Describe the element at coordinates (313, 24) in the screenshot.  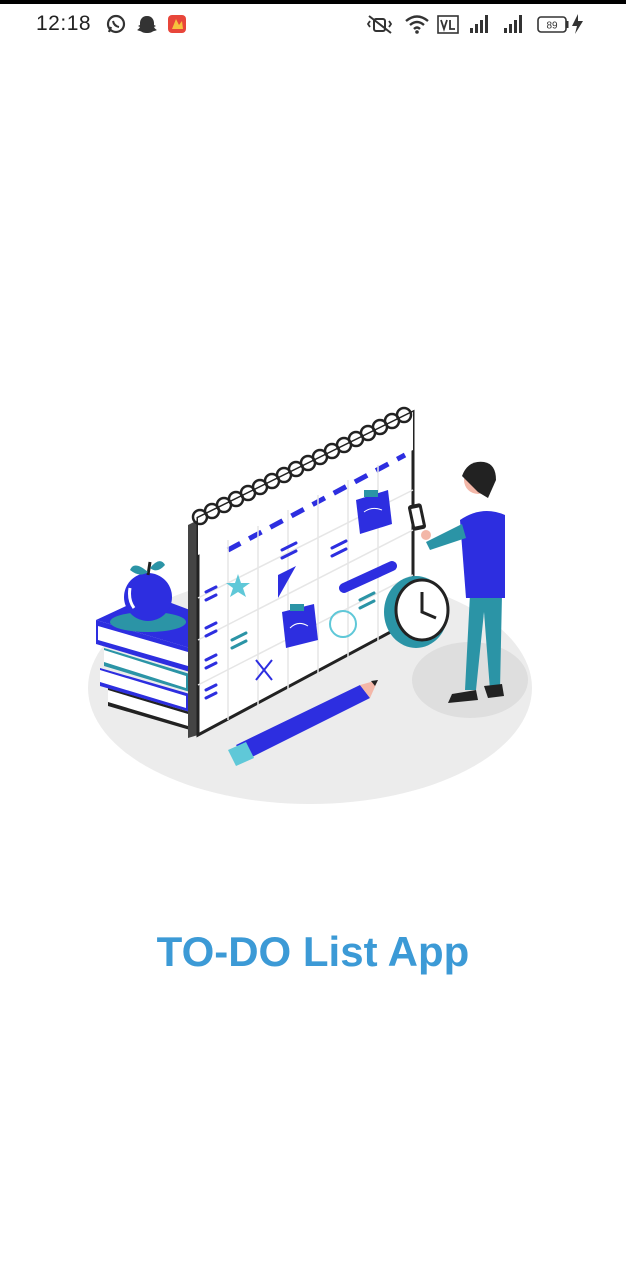
I see `status-bar: 12:18 89` at that location.